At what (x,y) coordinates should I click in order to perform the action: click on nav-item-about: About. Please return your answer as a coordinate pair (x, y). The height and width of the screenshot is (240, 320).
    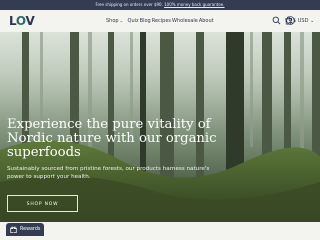
    Looking at the image, I should click on (206, 21).